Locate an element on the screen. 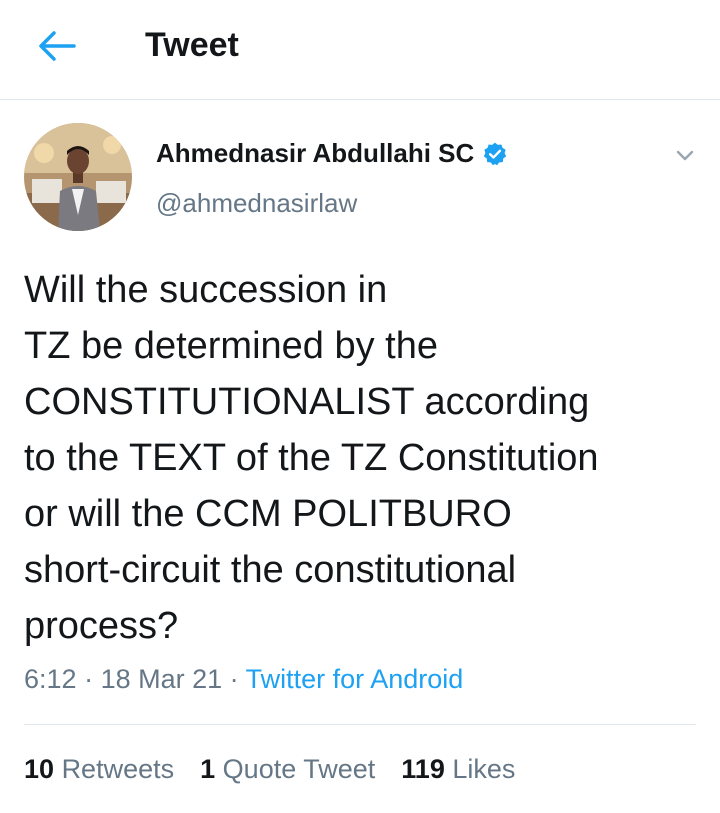  top-bar: Tweet is located at coordinates (360, 50).